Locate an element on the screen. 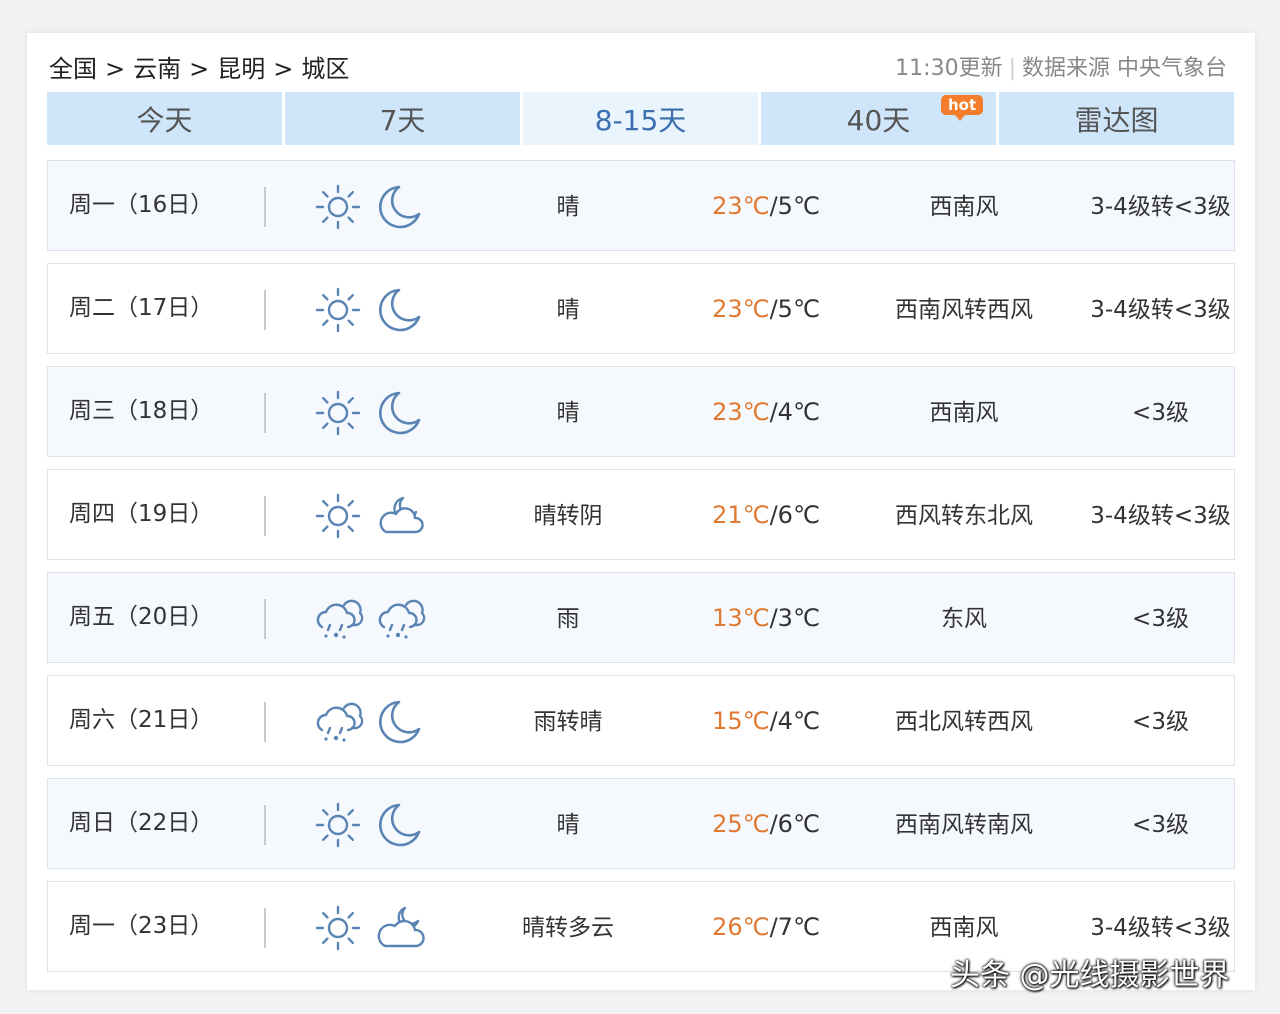 The width and height of the screenshot is (1280, 1014). temperature-range: 23℃/4℃ is located at coordinates (766, 412).